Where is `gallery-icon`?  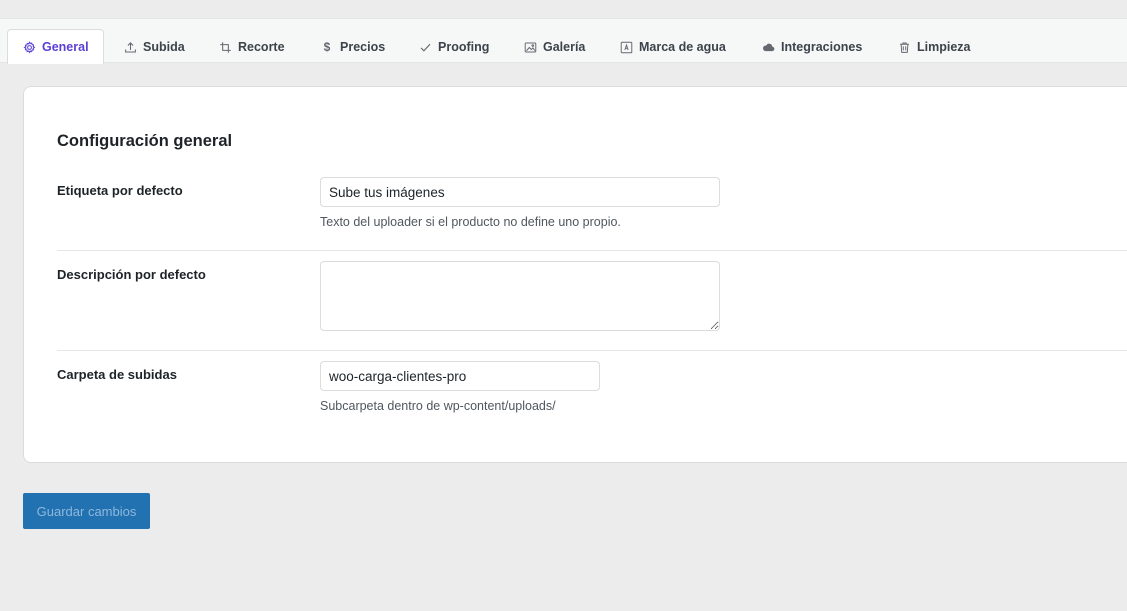 gallery-icon is located at coordinates (530, 47).